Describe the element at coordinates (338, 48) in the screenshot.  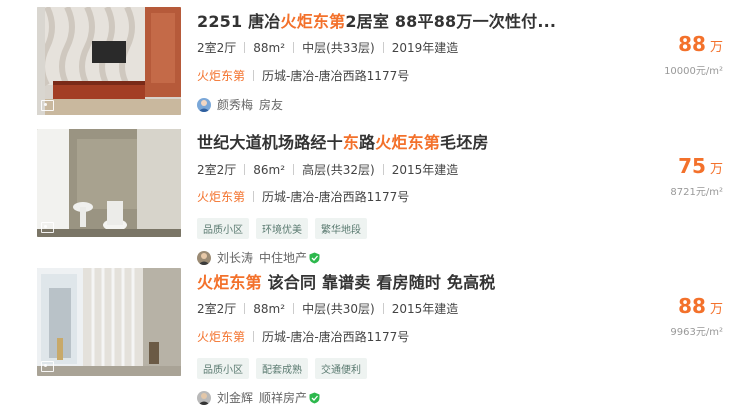
I see `floor-level: 中层(共33层)` at that location.